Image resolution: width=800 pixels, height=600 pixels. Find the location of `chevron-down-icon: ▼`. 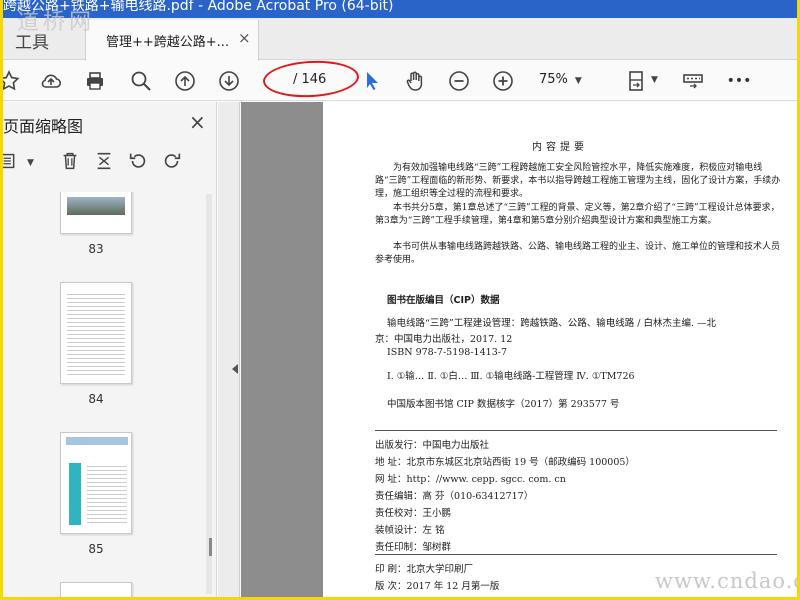

chevron-down-icon: ▼ is located at coordinates (577, 81).